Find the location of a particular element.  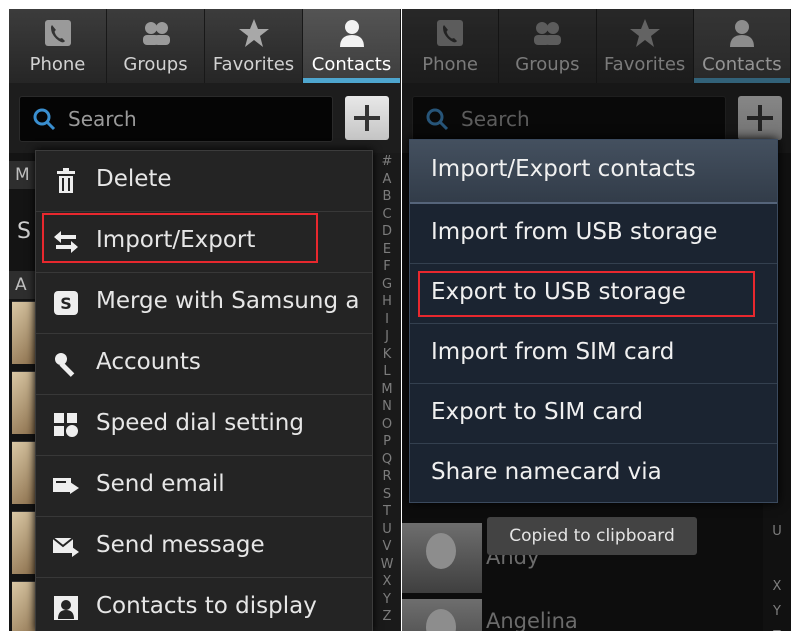

alpha-letter: A is located at coordinates (387, 180).